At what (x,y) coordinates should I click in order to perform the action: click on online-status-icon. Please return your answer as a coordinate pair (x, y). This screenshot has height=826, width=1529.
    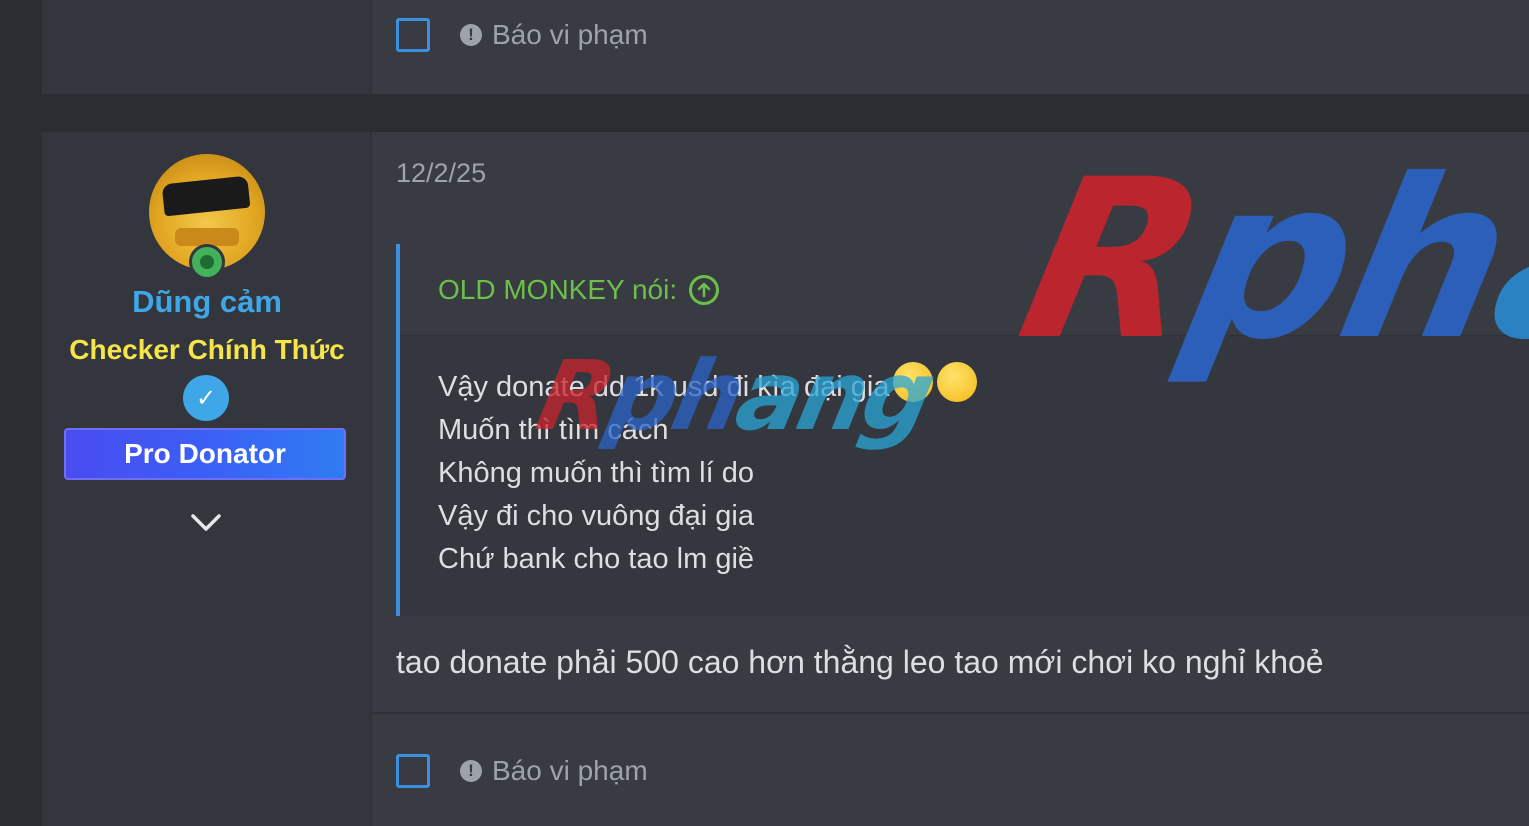
    Looking at the image, I should click on (207, 262).